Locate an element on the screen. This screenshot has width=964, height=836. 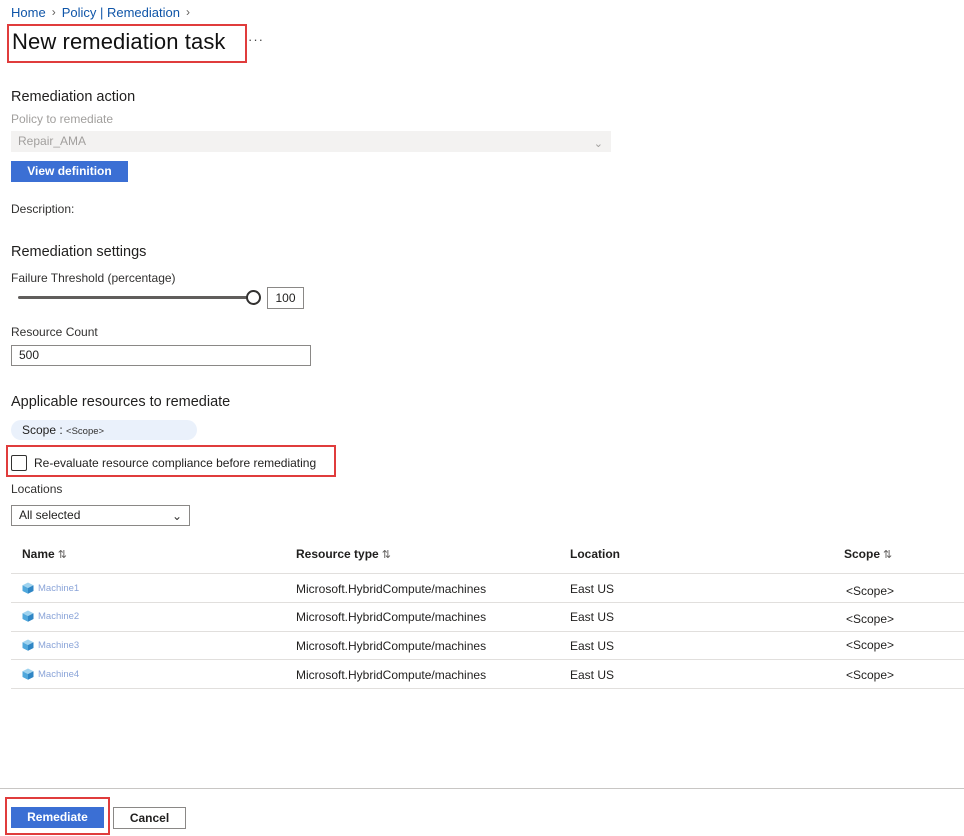
description-label: Description: is located at coordinates (43, 209).